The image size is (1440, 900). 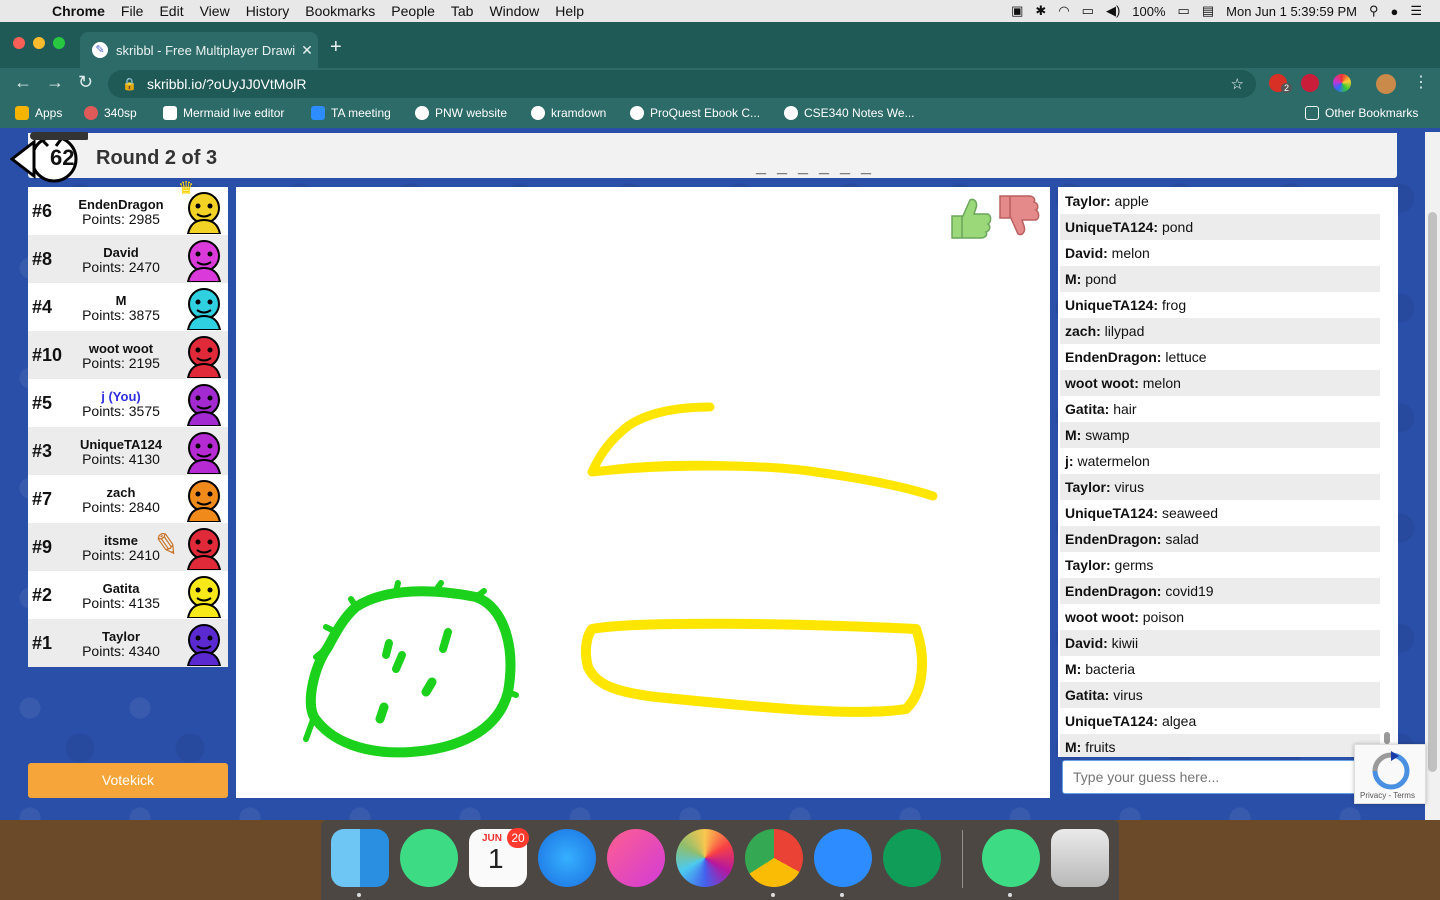 I want to click on app-store-icon, so click(x=567, y=858).